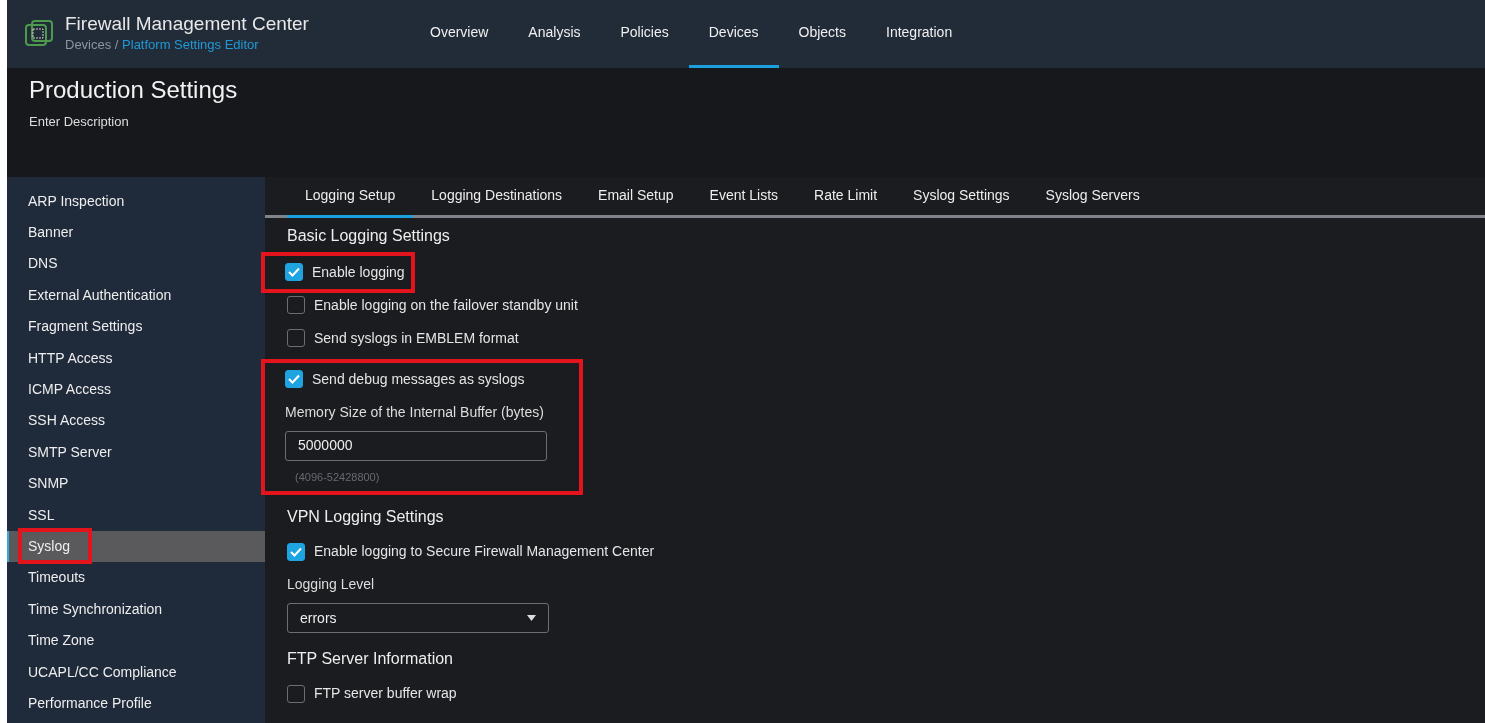 The width and height of the screenshot is (1485, 723). I want to click on sidebar-item: Timeouts, so click(136, 578).